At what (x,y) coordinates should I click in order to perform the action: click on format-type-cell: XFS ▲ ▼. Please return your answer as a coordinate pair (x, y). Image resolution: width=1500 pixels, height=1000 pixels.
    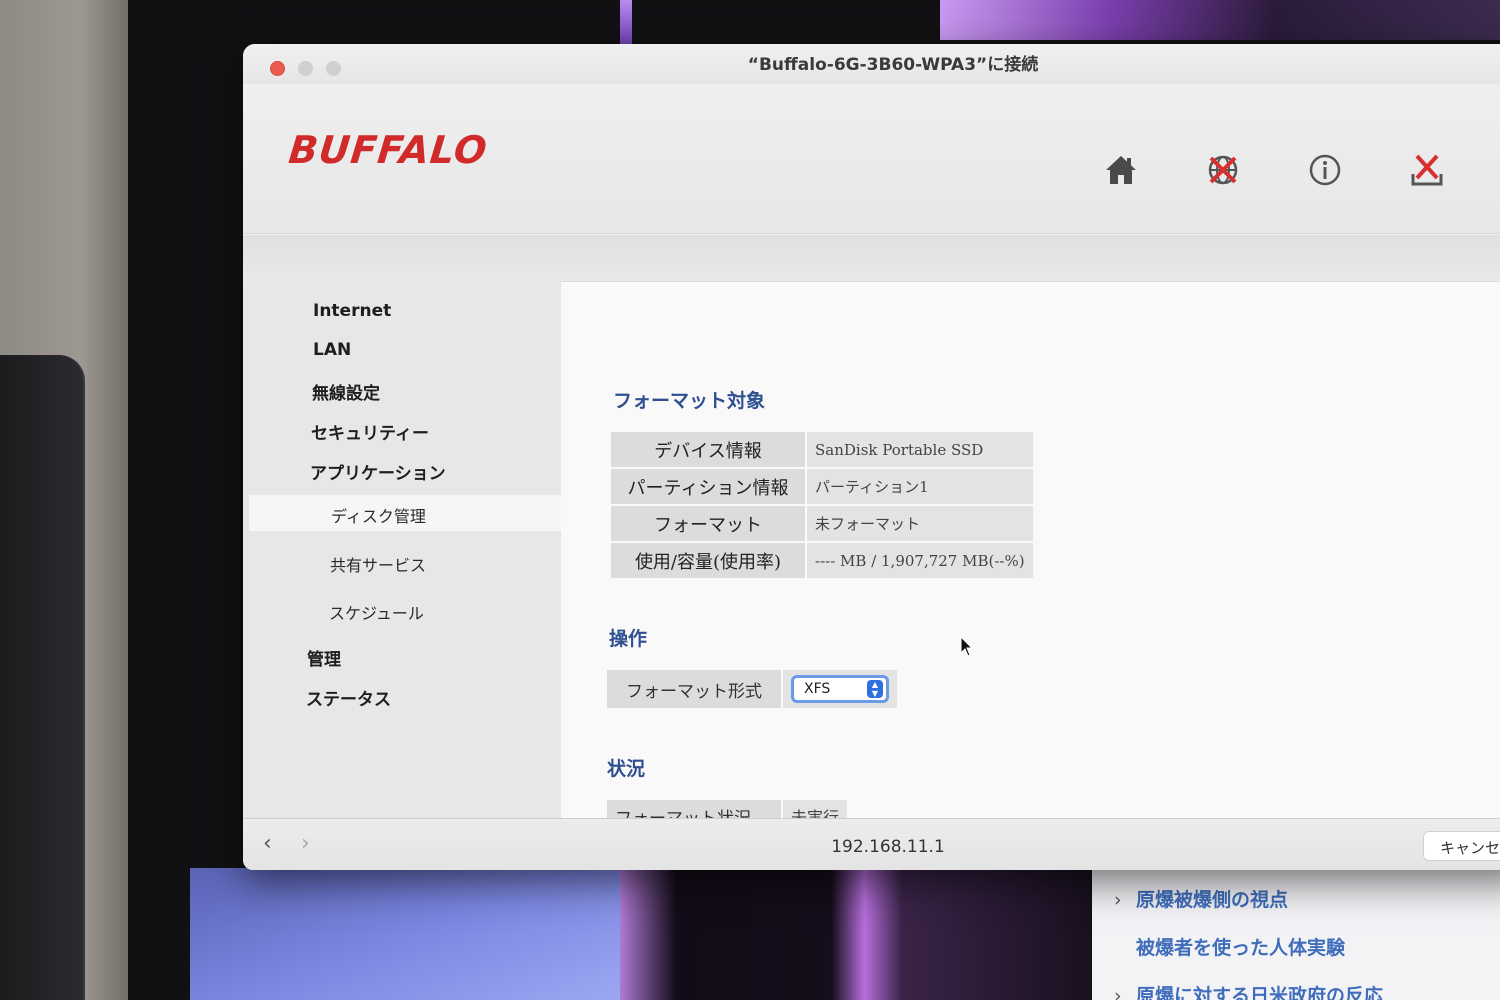
    Looking at the image, I should click on (840, 689).